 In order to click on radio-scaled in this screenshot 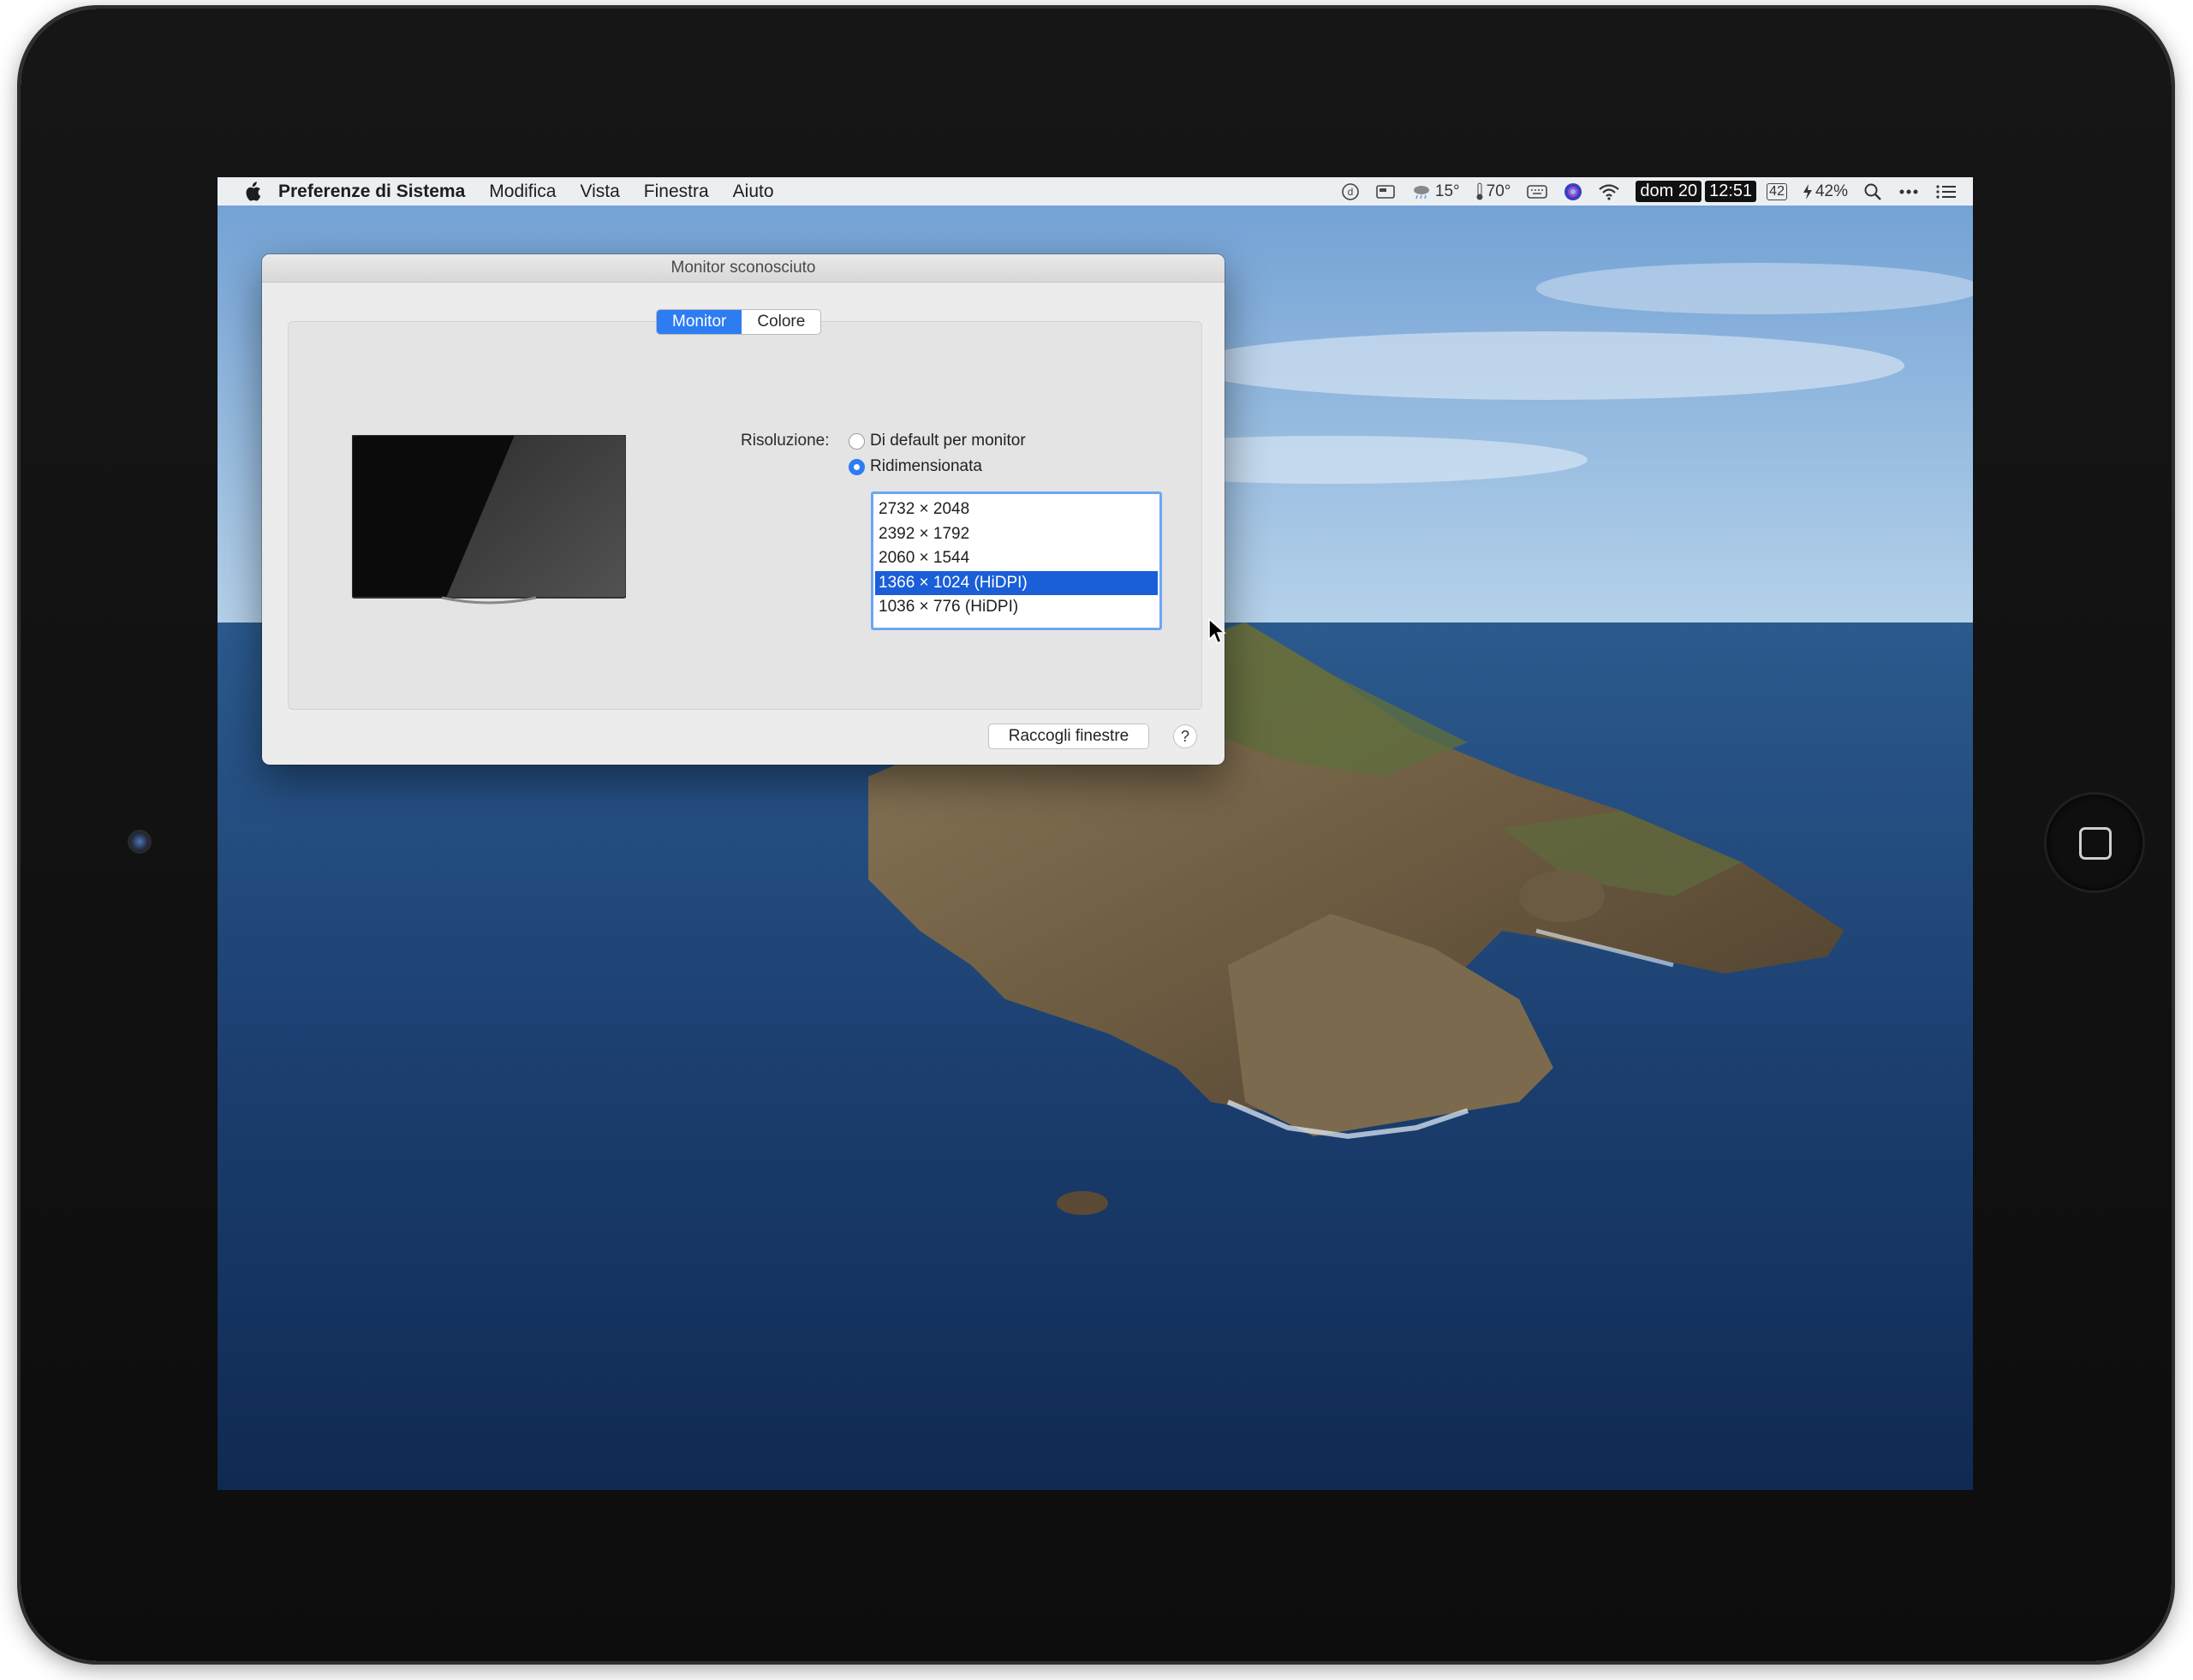, I will do `click(857, 466)`.